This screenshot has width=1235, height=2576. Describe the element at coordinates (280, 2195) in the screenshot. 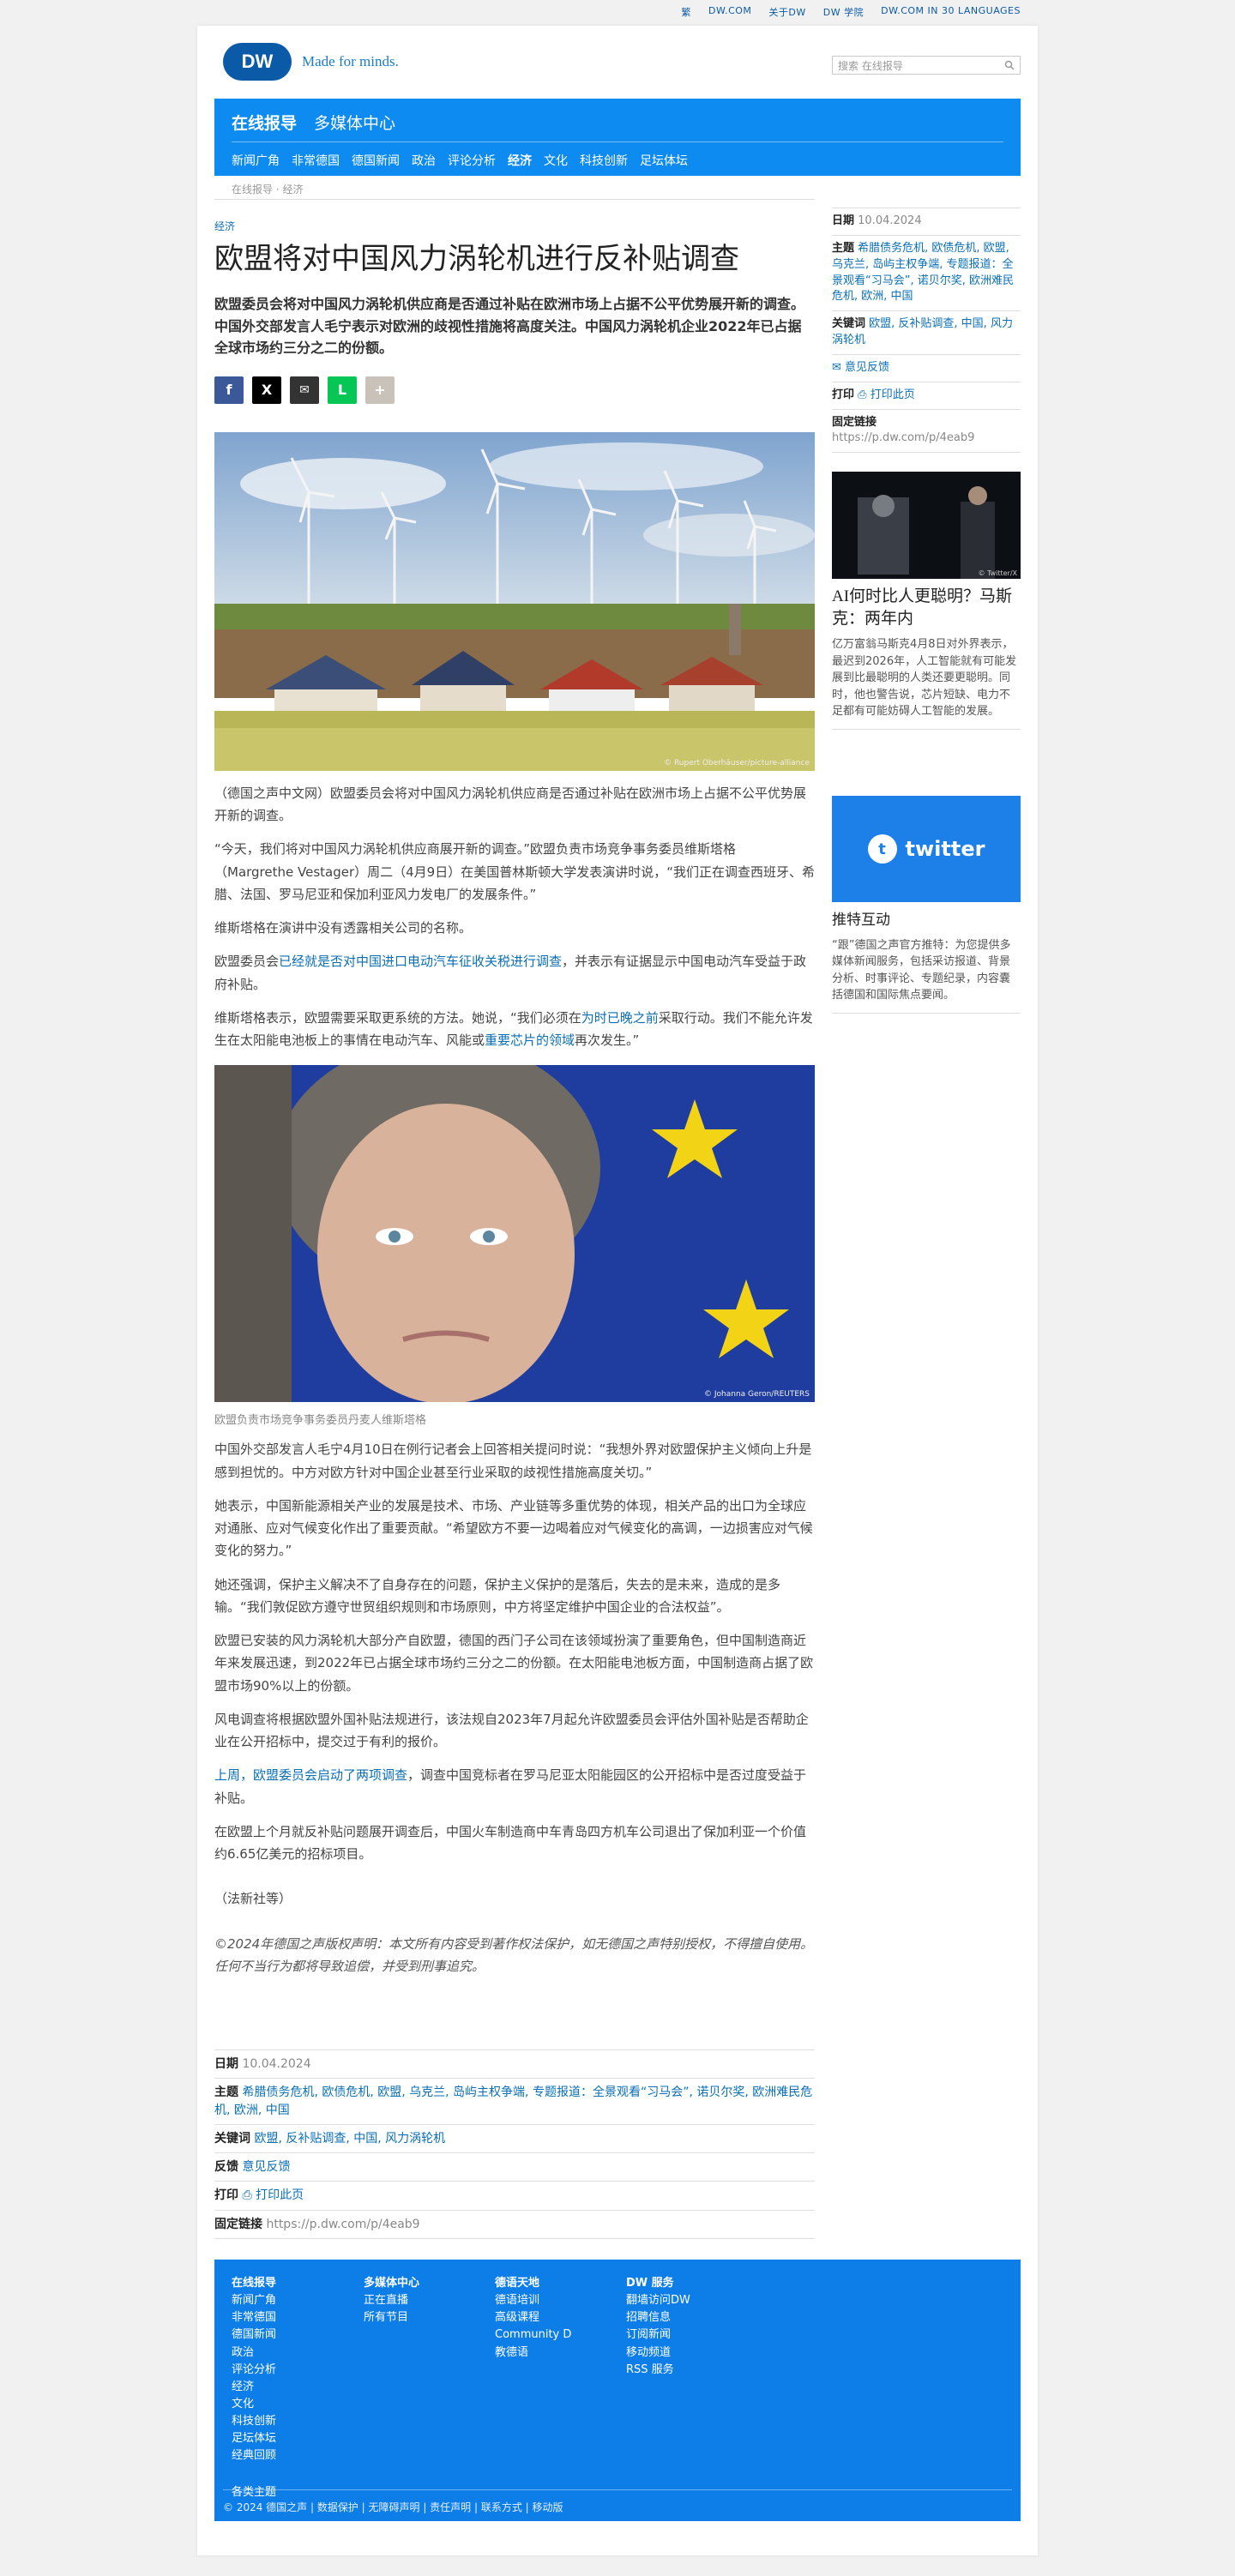

I see `print-link: 打印此页` at that location.